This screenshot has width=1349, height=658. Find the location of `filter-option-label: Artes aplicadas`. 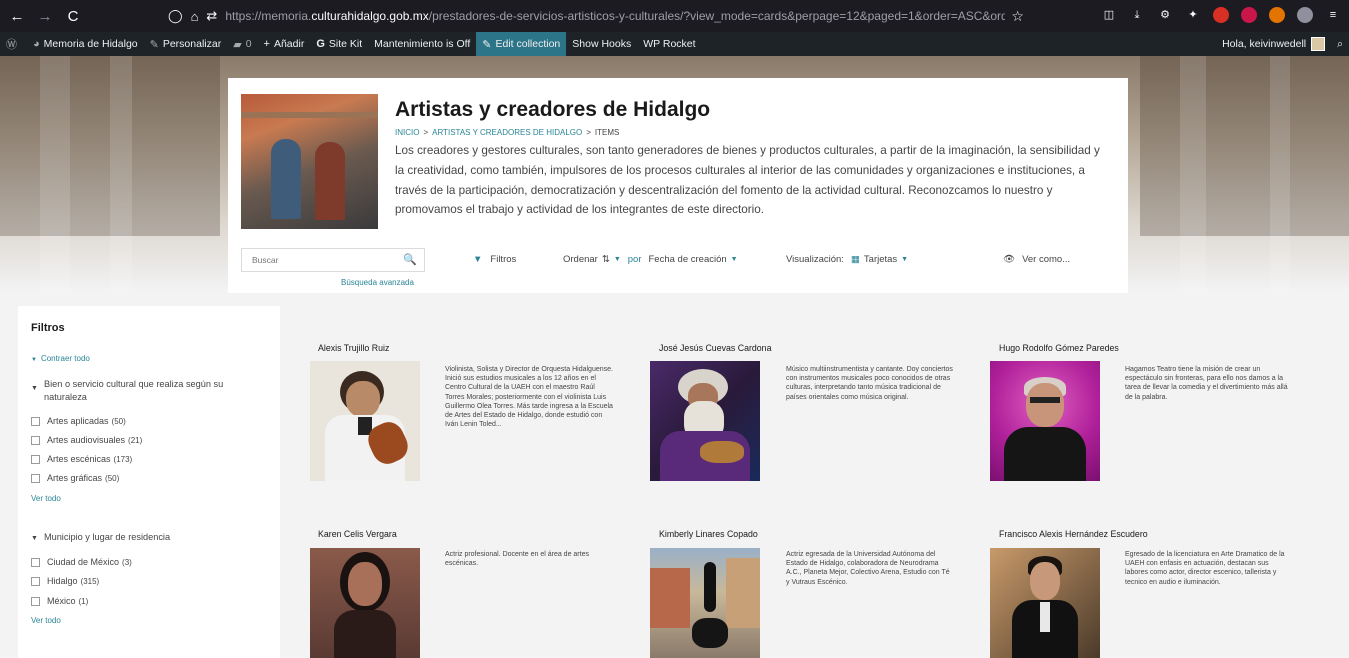

filter-option-label: Artes aplicadas is located at coordinates (78, 421).